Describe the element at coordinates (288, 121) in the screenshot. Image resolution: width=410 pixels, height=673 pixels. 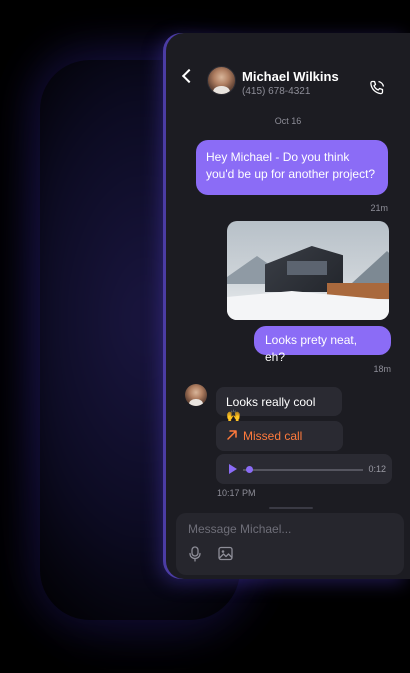
I see `date-separator: Oct 16` at that location.